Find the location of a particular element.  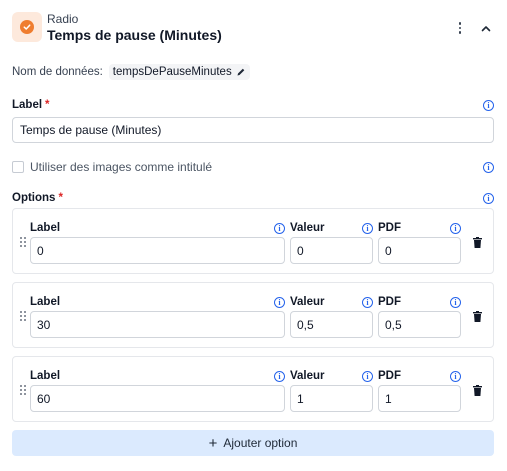

add-option-button: + Ajouter option is located at coordinates (253, 443).